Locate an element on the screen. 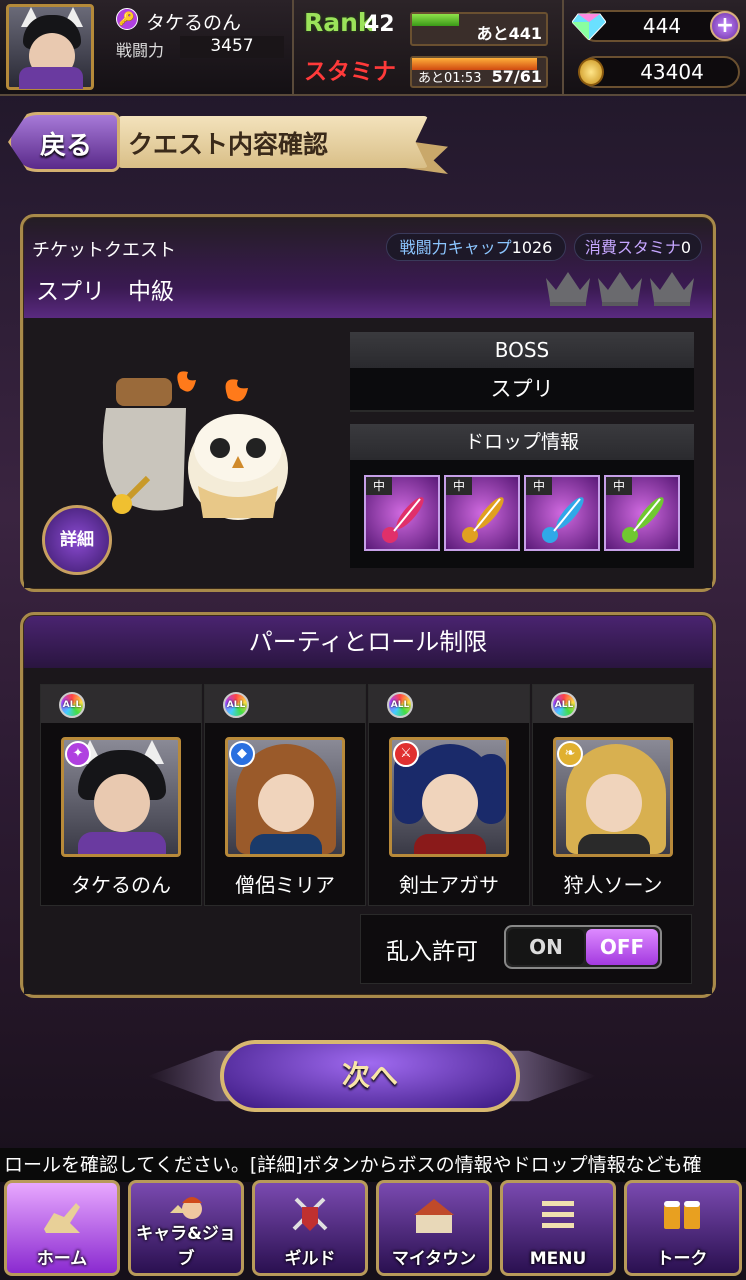 This screenshot has width=746, height=1280. stamina-value: 57/61 is located at coordinates (516, 76).